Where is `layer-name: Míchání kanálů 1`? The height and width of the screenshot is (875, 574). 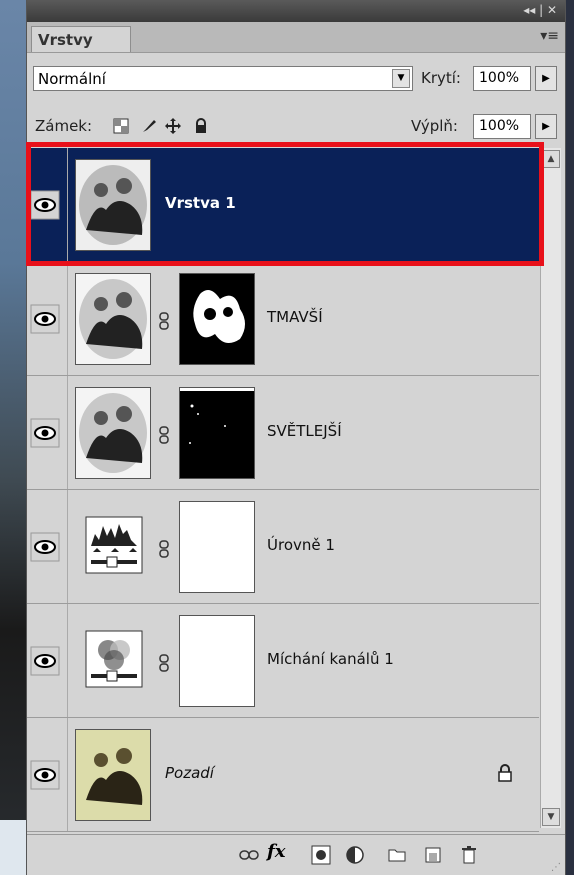
layer-name: Míchání kanálů 1 is located at coordinates (330, 659).